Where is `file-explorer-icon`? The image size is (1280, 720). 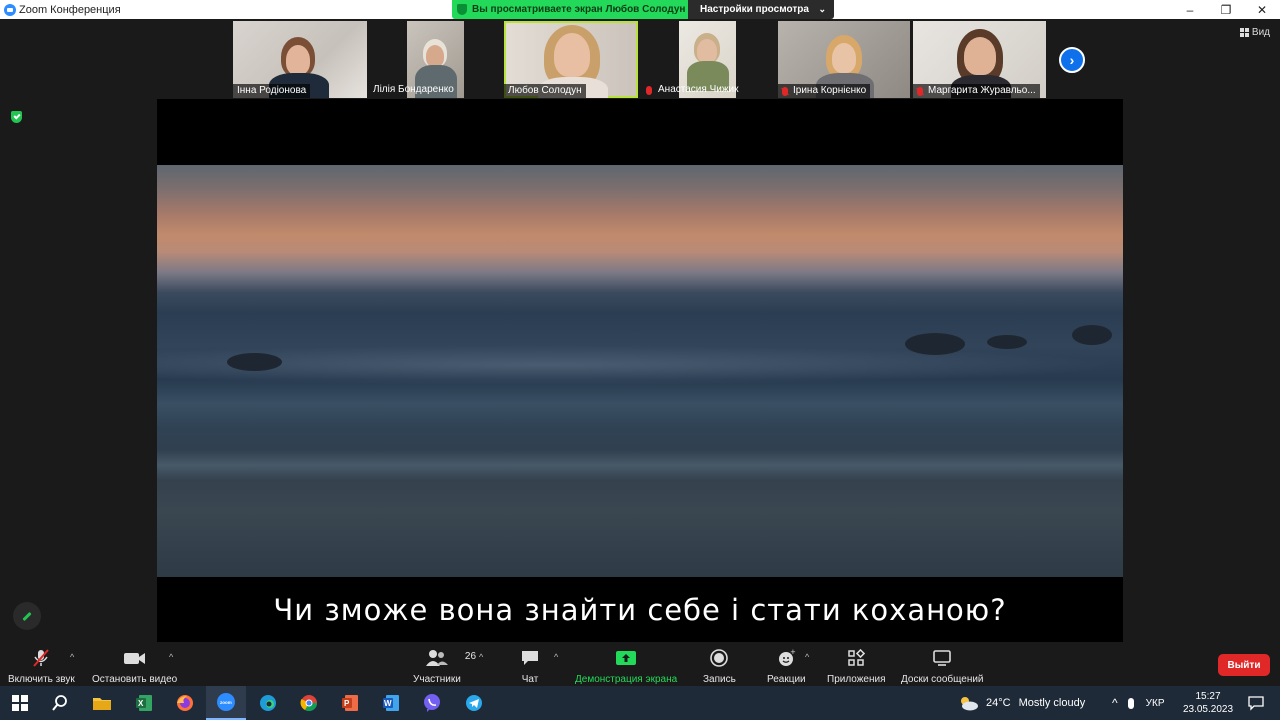 file-explorer-icon is located at coordinates (102, 703).